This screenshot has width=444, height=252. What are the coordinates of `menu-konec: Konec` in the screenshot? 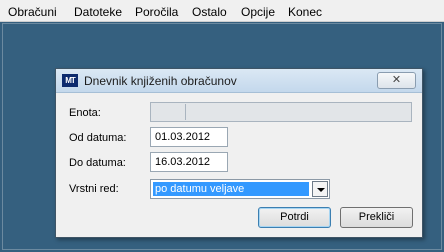 It's located at (305, 12).